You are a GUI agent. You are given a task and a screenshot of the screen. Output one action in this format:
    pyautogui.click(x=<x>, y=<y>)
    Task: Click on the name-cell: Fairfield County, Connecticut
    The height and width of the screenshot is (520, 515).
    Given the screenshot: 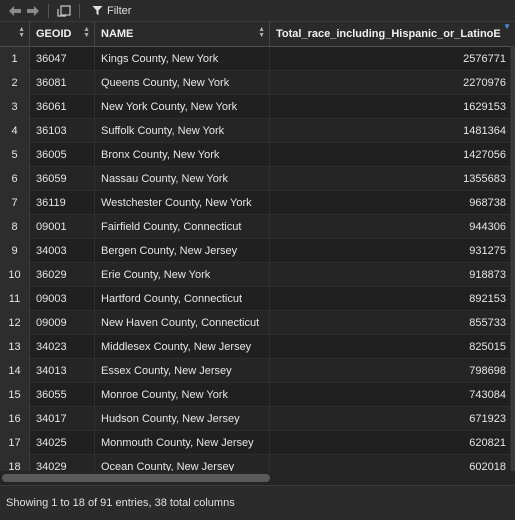 What is the action you would take?
    pyautogui.click(x=182, y=227)
    